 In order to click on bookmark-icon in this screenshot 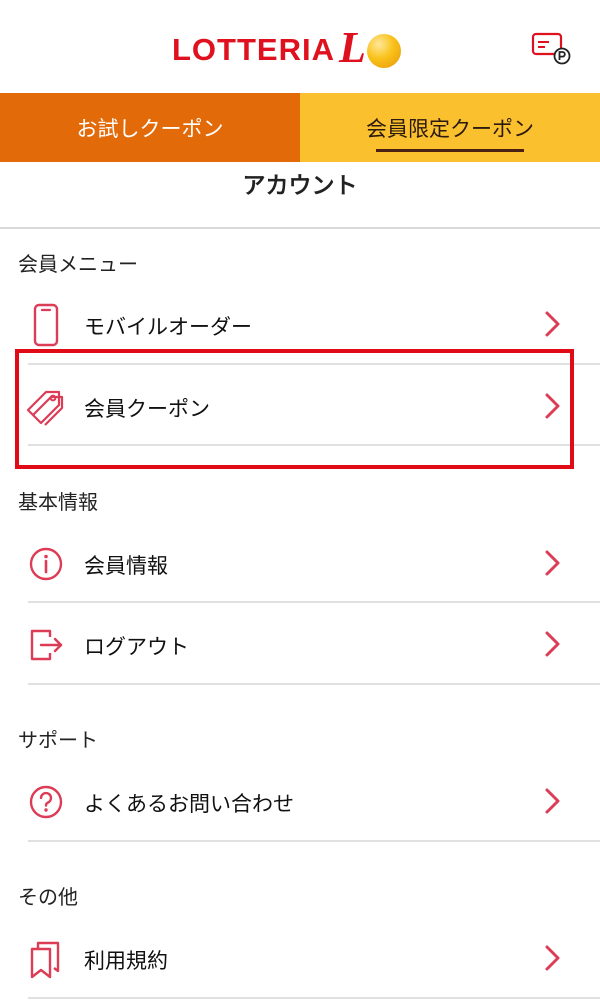, I will do `click(46, 959)`.